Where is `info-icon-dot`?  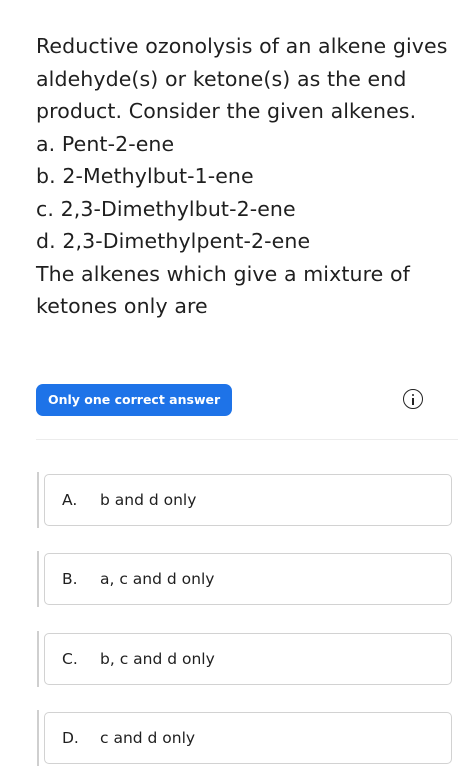 info-icon-dot is located at coordinates (412, 394).